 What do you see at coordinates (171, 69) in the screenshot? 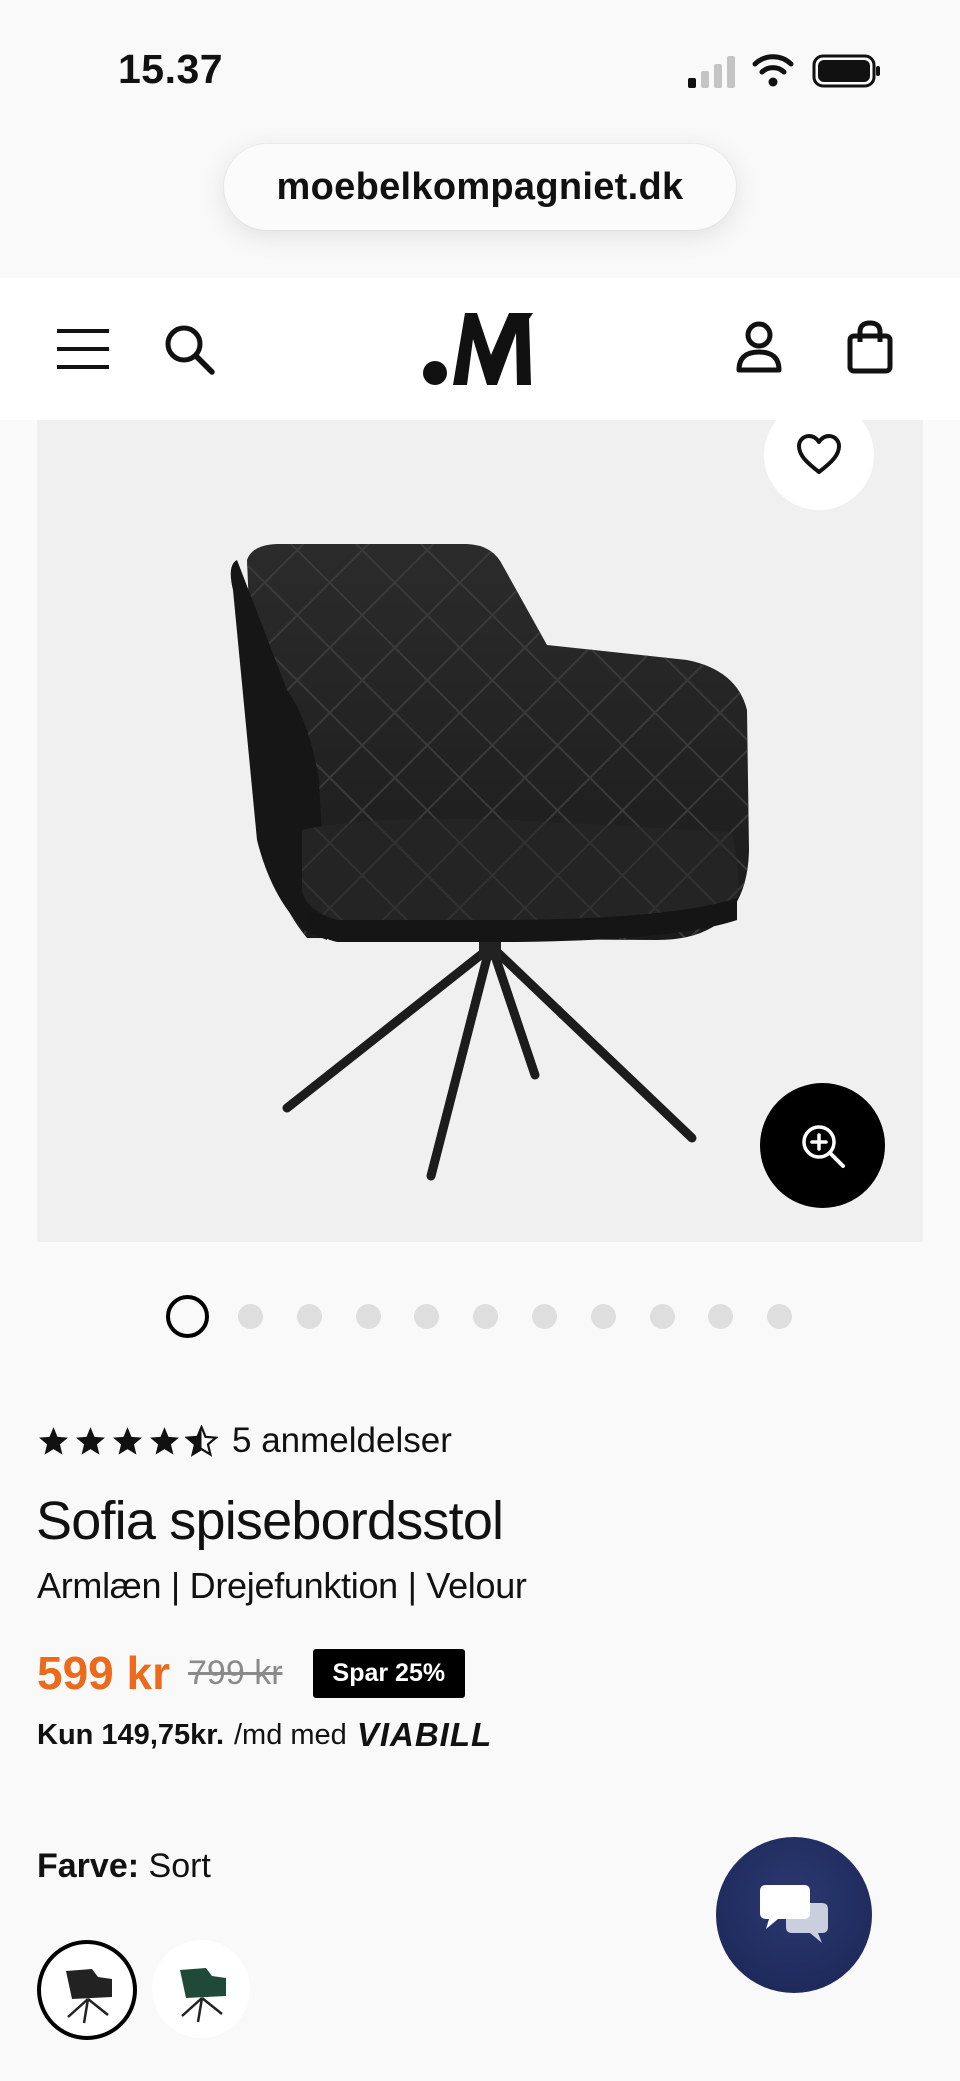
I see `status-time: 15.37` at bounding box center [171, 69].